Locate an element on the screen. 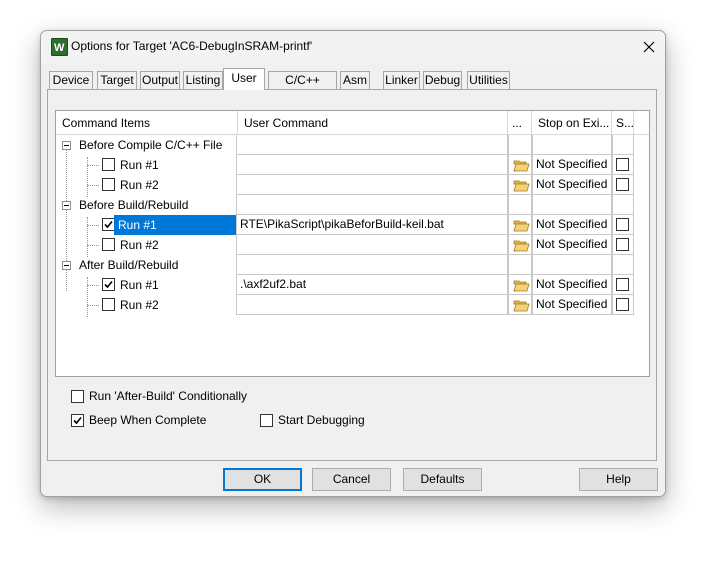 This screenshot has height=582, width=709. svg-text: W is located at coordinates (59, 48).